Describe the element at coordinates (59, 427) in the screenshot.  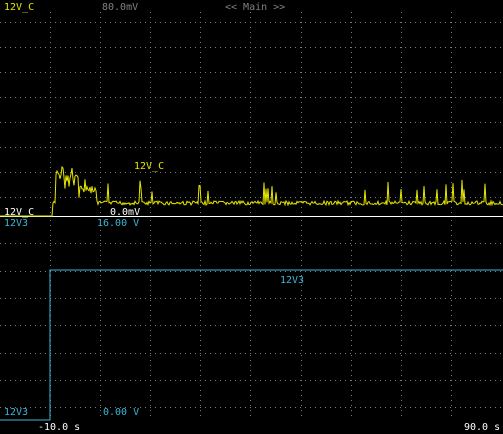
I see `time-axis-start: -10.0 s` at that location.